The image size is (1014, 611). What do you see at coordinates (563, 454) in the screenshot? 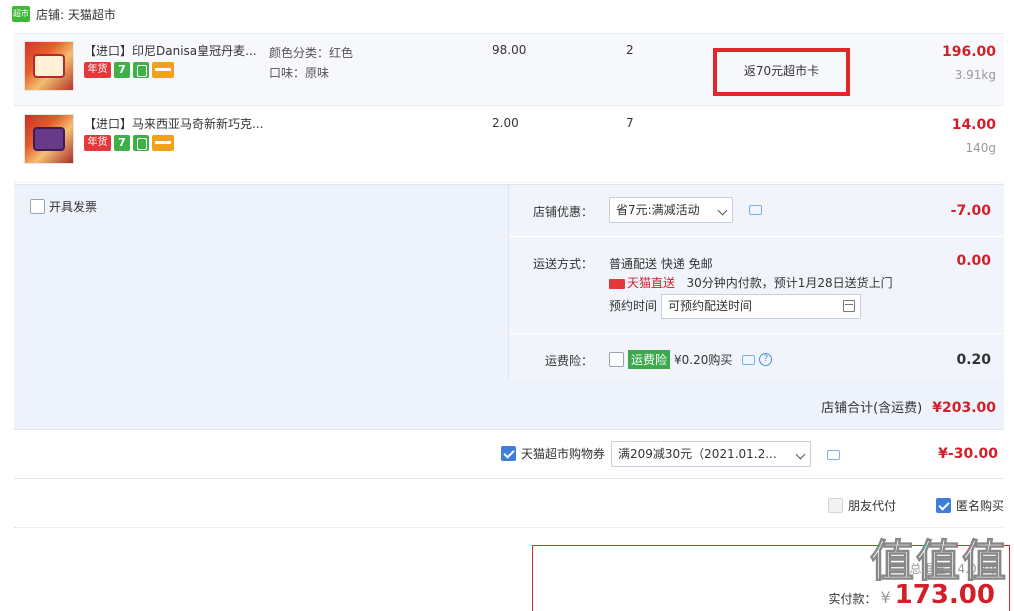
I see `coupon-label: 天猫超市购物券` at bounding box center [563, 454].